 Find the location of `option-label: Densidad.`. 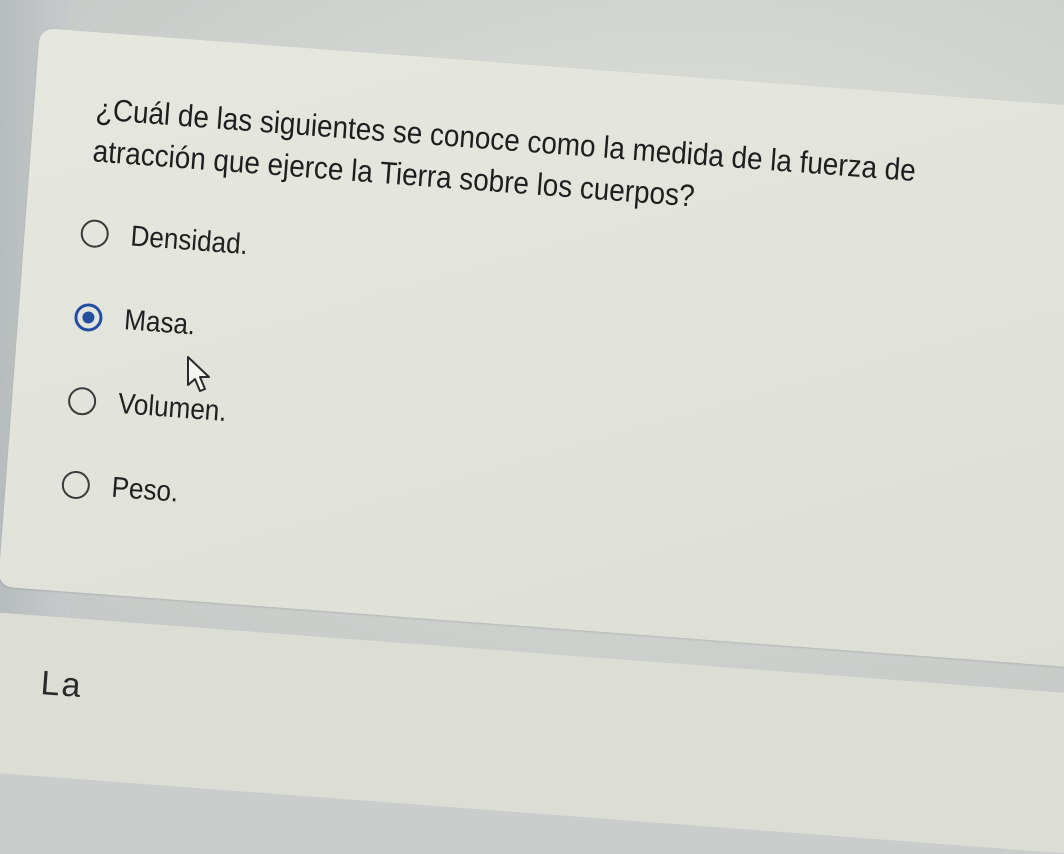

option-label: Densidad. is located at coordinates (189, 240).